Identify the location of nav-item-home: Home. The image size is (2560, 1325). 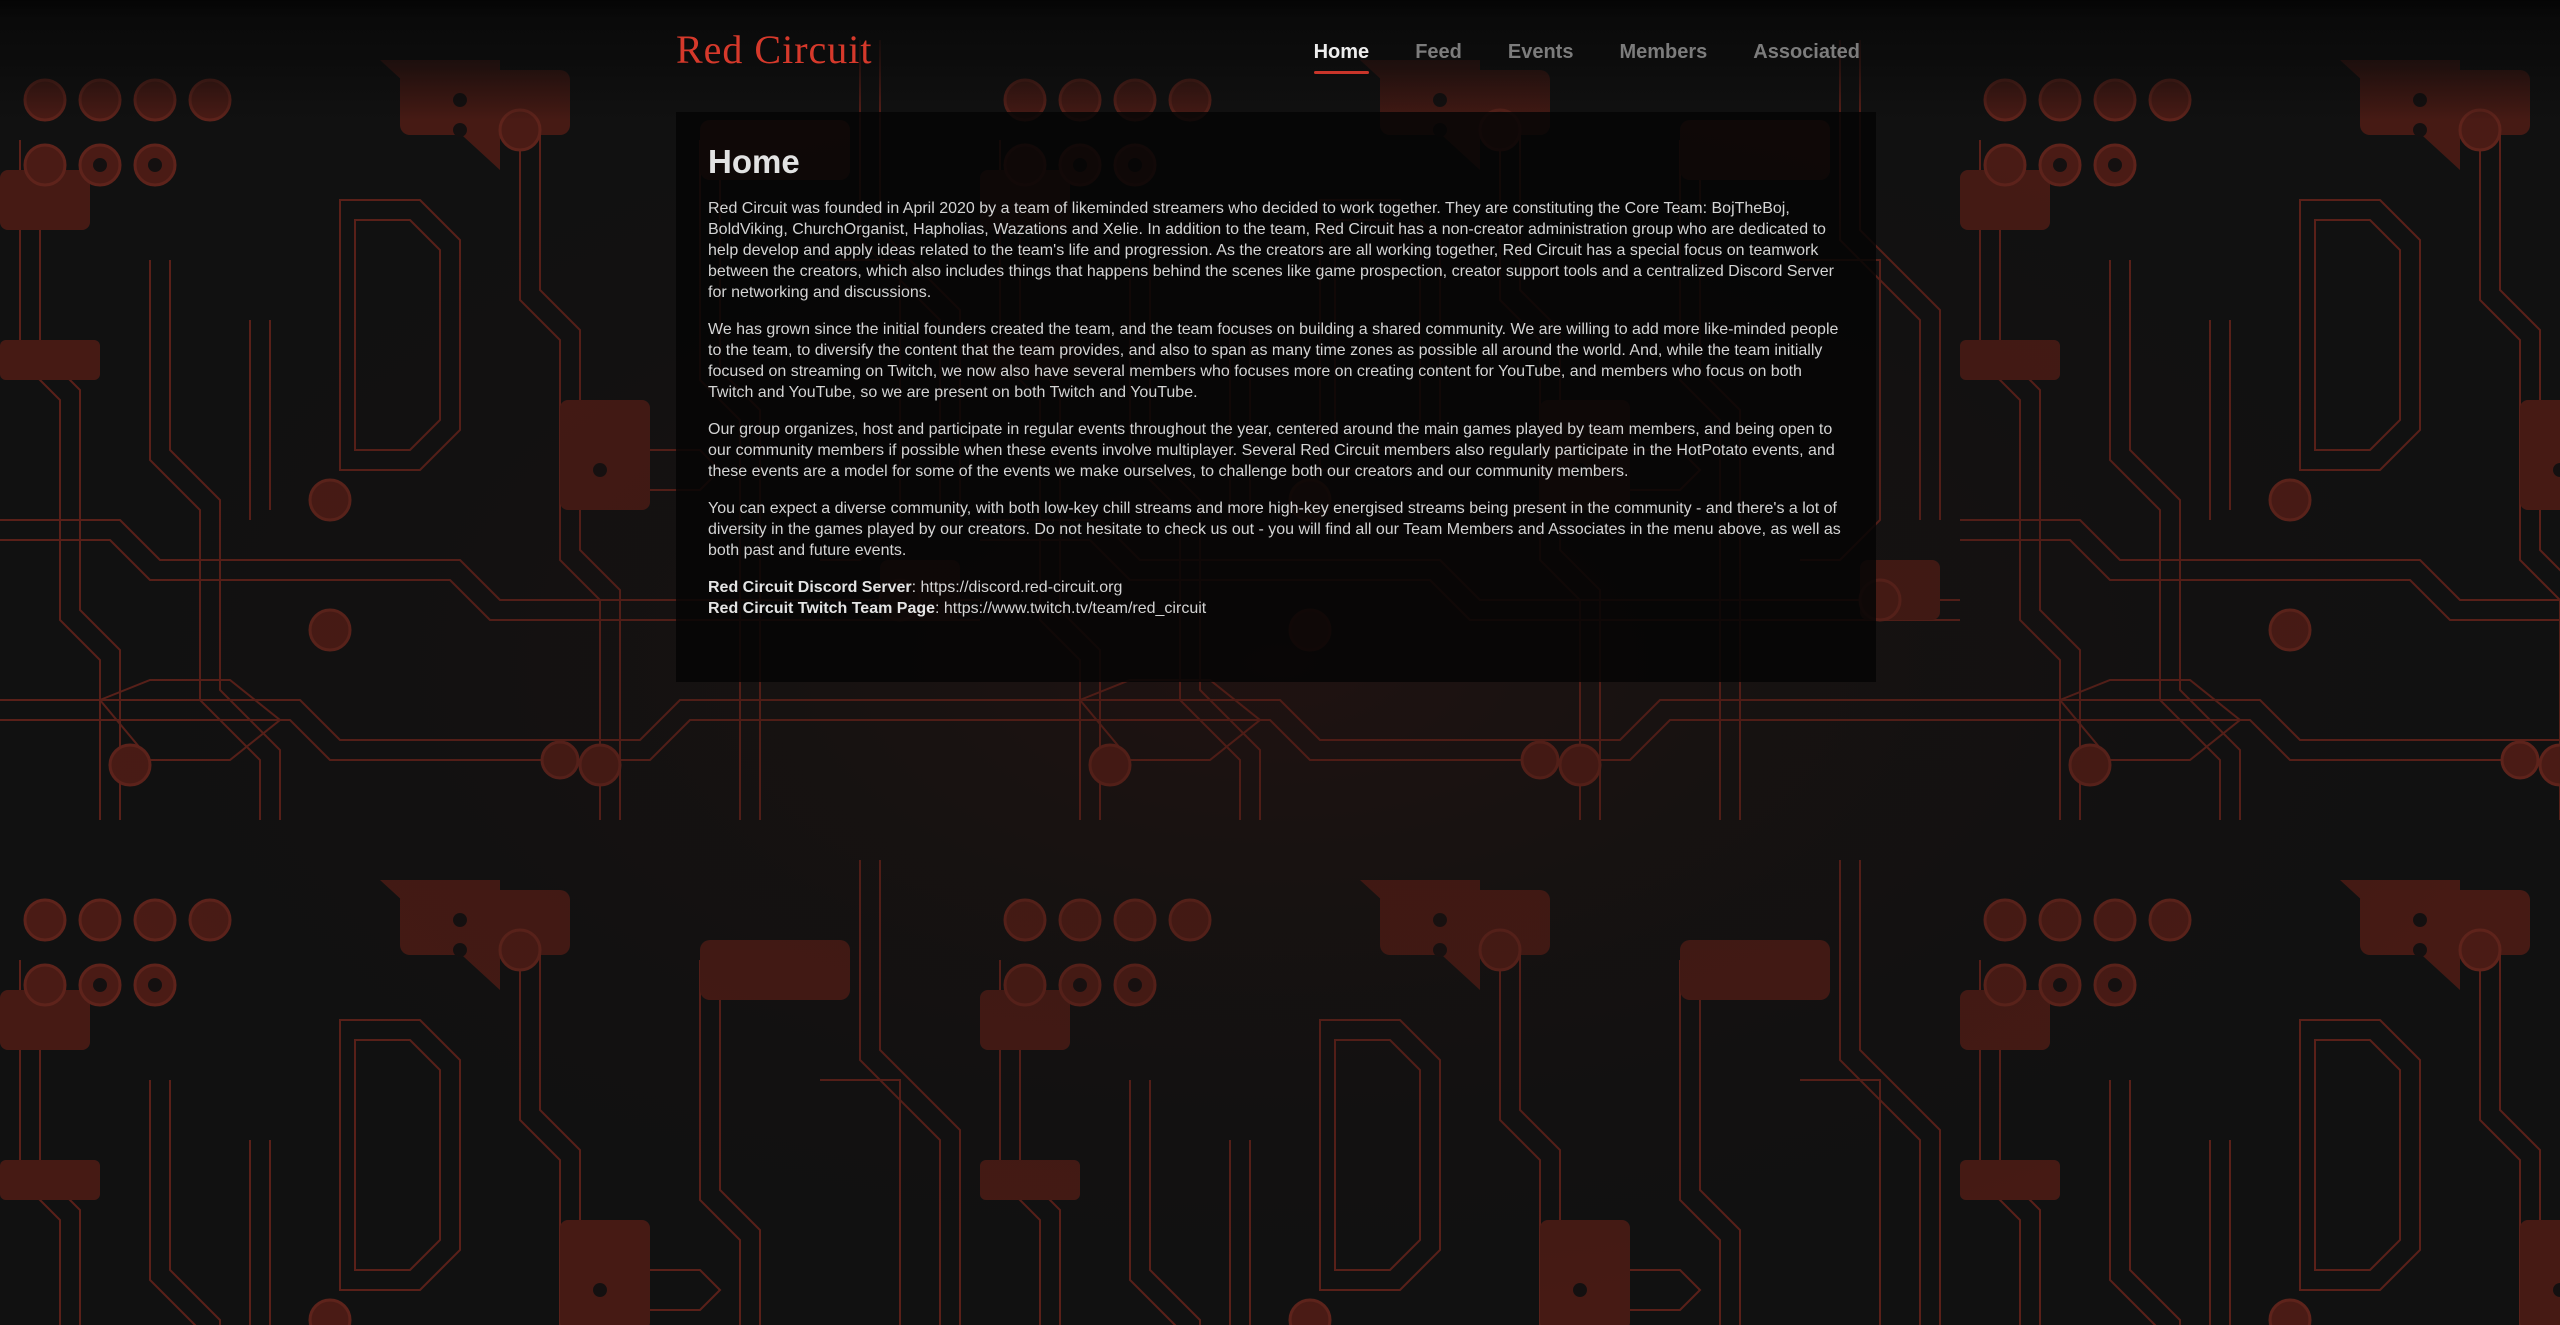
(1341, 57).